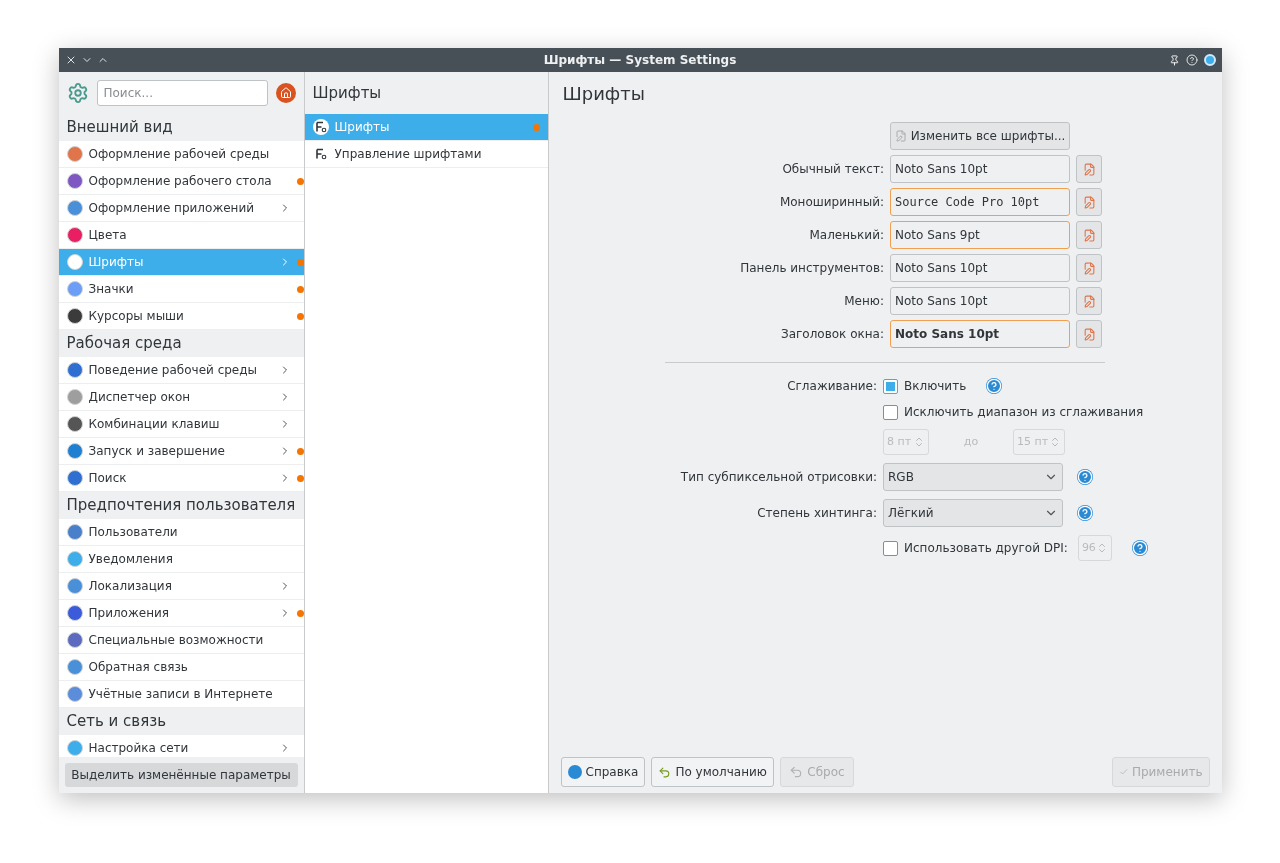  Describe the element at coordinates (108, 478) in the screenshot. I see `item-label: Поиск` at that location.